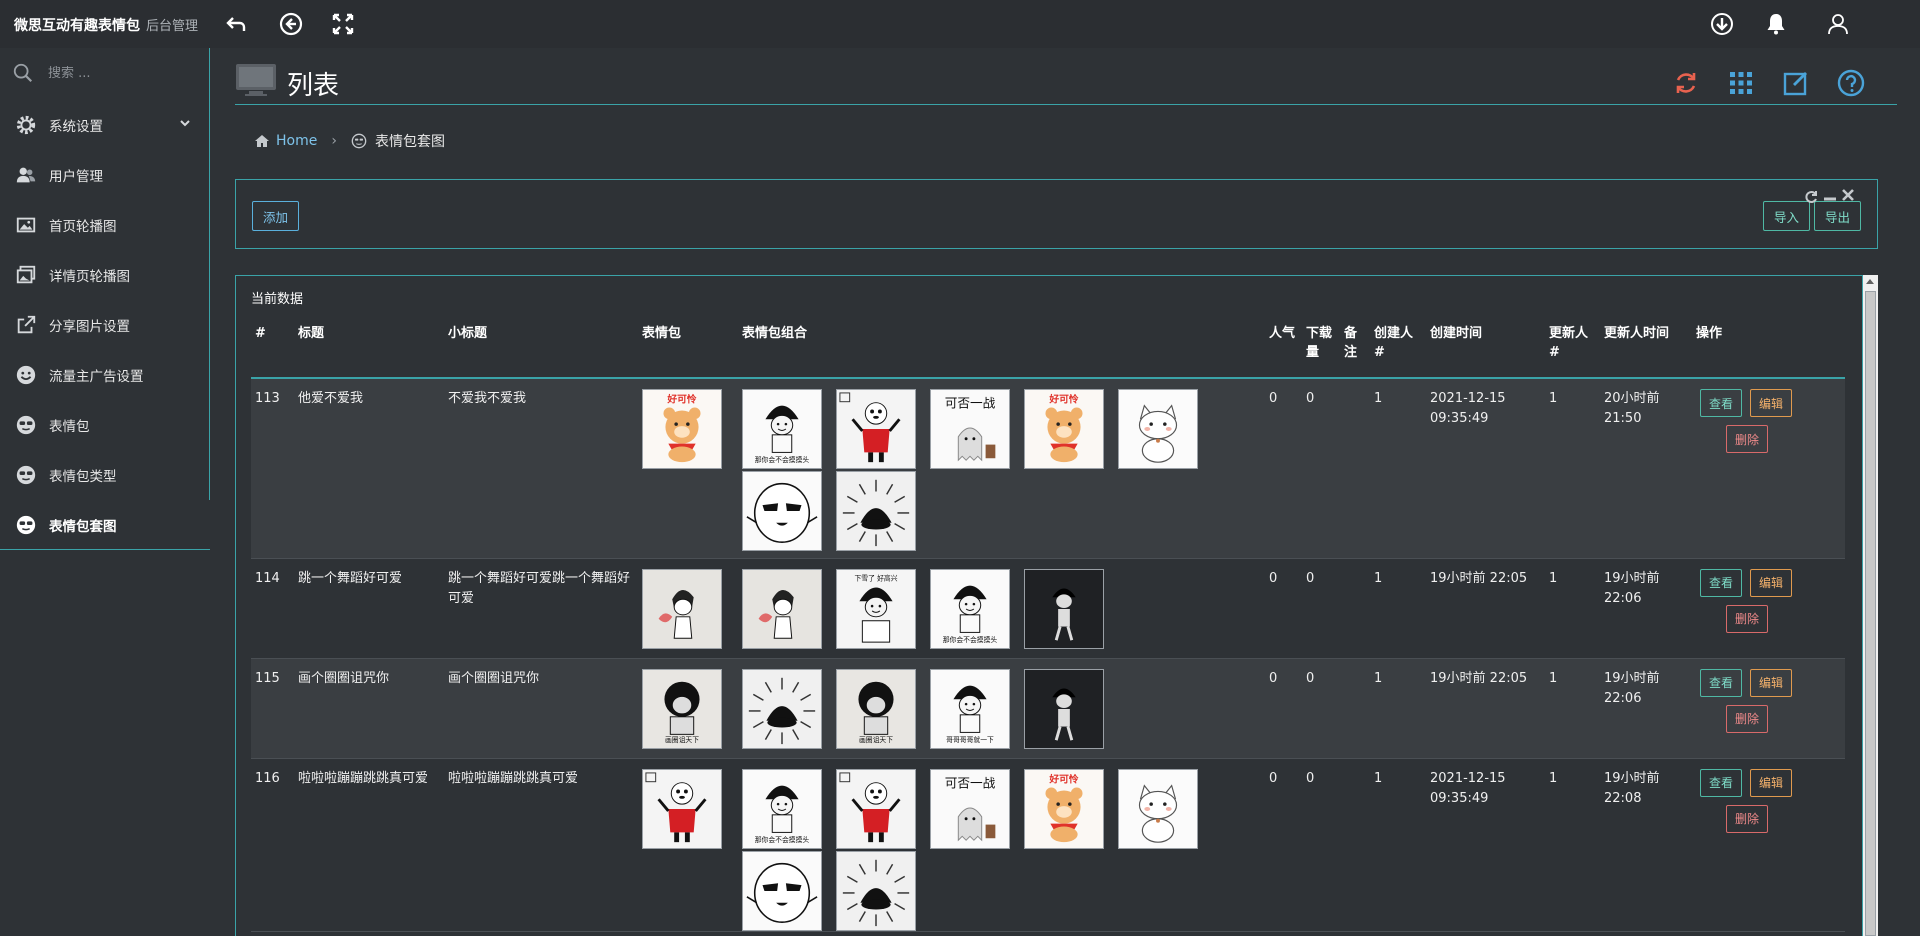 The width and height of the screenshot is (1920, 936). I want to click on col-header-updater: 更新人#, so click(1572, 350).